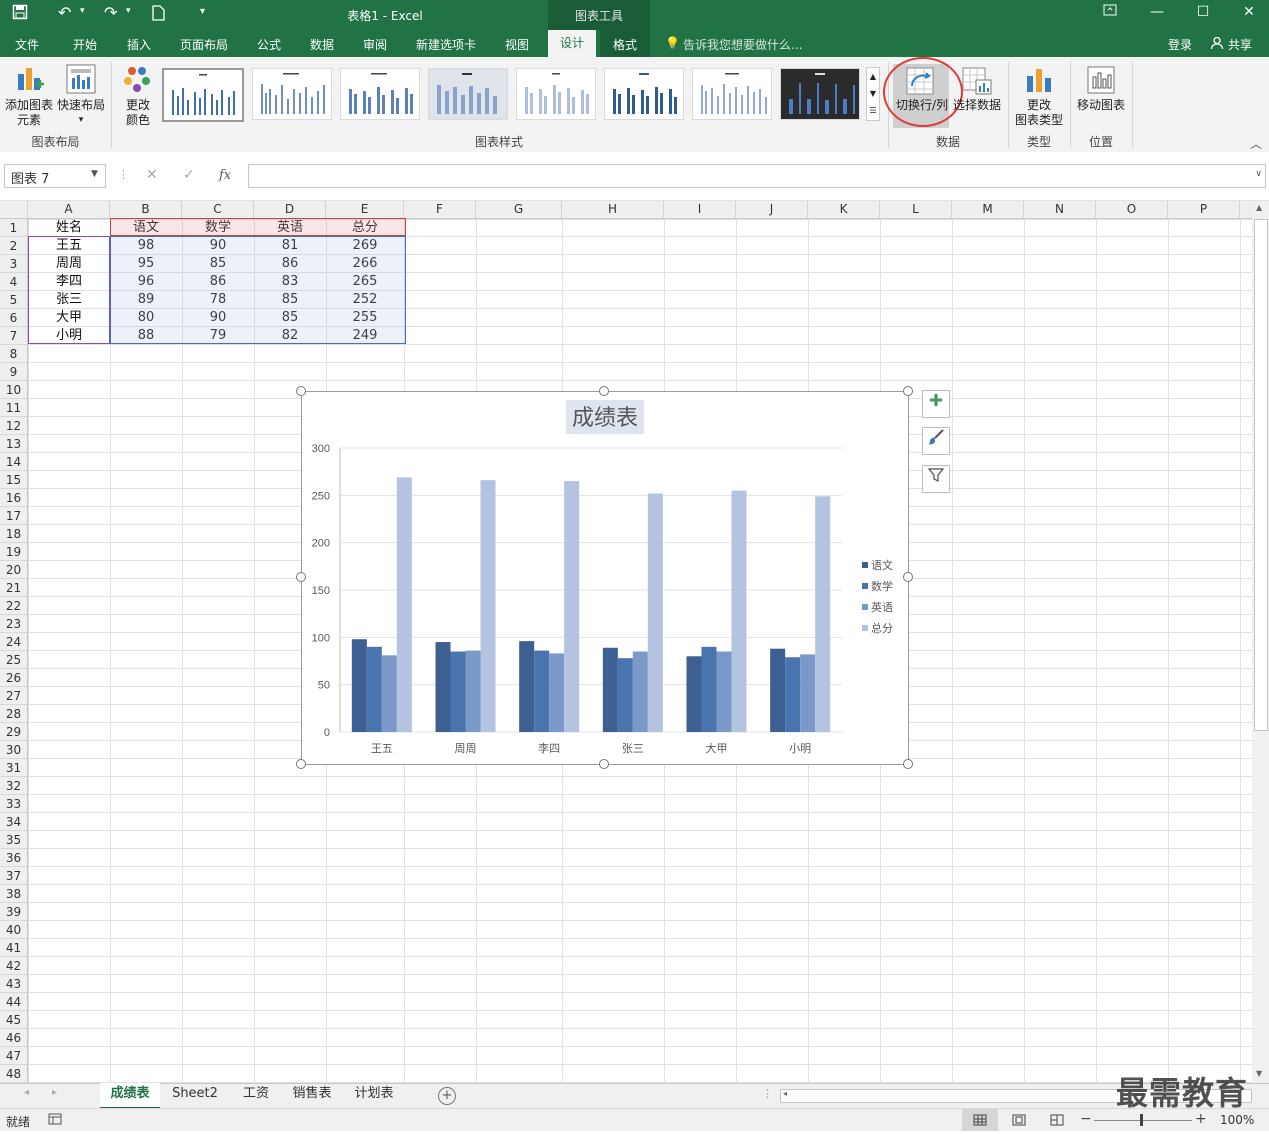  What do you see at coordinates (158, 15) in the screenshot?
I see `new-file-icon` at bounding box center [158, 15].